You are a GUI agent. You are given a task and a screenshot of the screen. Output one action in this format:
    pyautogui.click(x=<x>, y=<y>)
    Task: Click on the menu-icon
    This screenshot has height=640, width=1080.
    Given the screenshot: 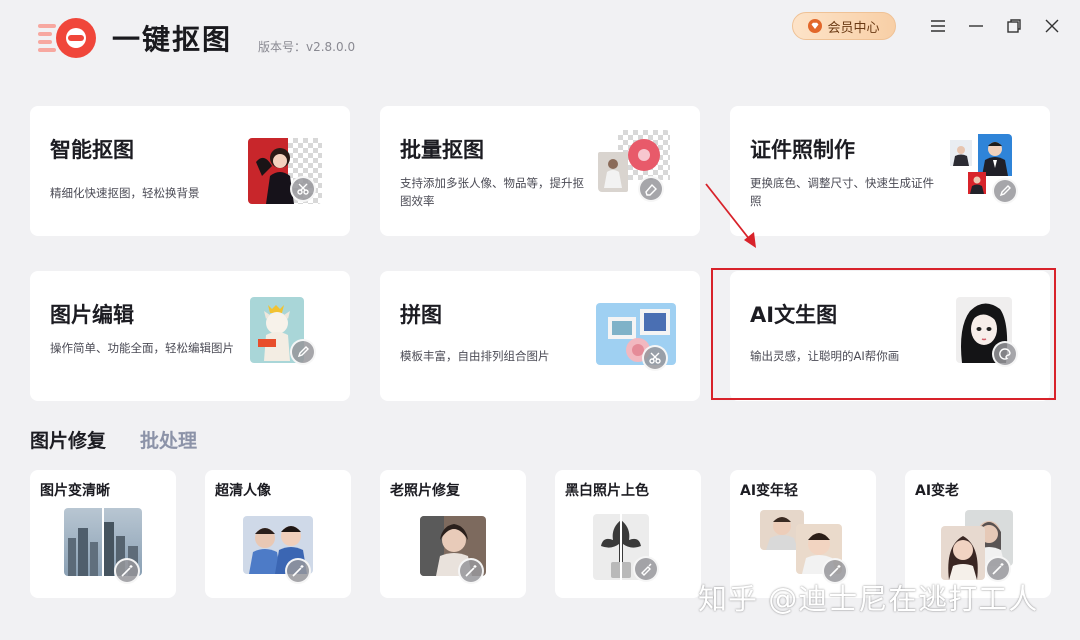 What is the action you would take?
    pyautogui.click(x=938, y=26)
    